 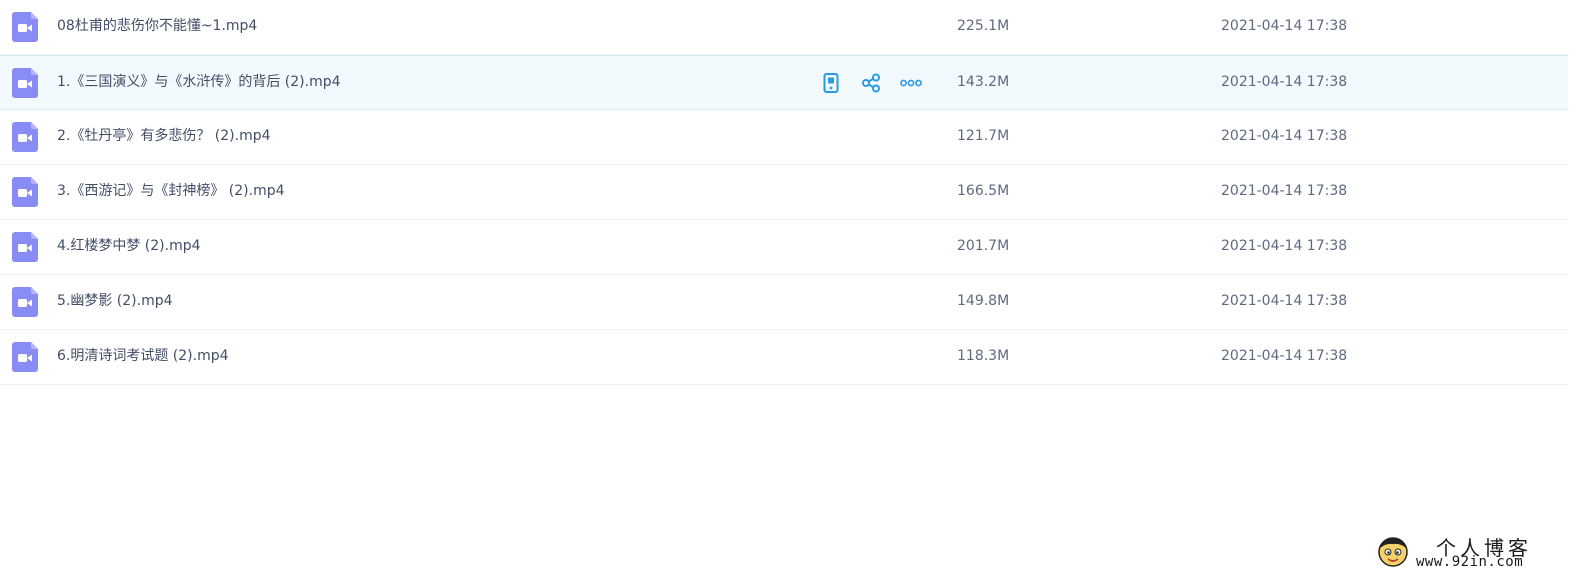 I want to click on file-name: 2.《牡丹亭》有多悲伤？ (2).mp4, so click(x=164, y=136).